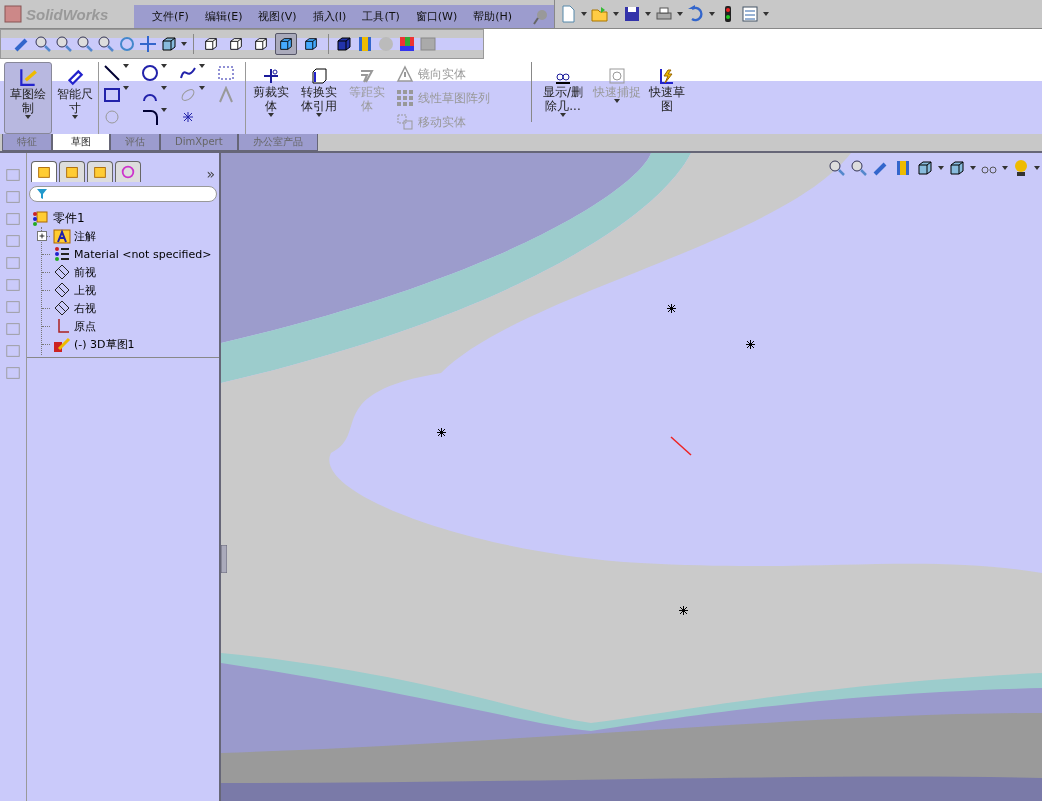 The width and height of the screenshot is (1042, 801). Describe the element at coordinates (696, 14) in the screenshot. I see `undo-icon` at that location.